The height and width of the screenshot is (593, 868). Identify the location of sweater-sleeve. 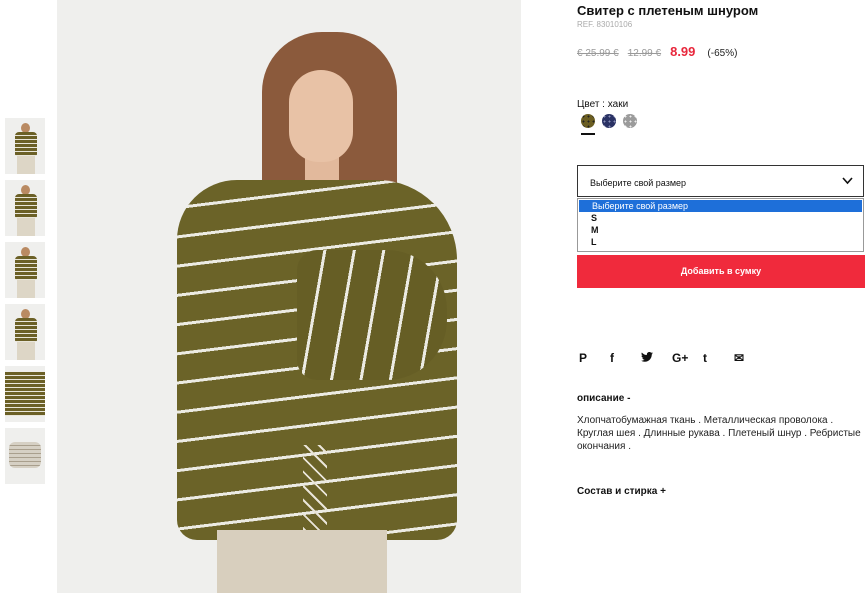
(372, 315).